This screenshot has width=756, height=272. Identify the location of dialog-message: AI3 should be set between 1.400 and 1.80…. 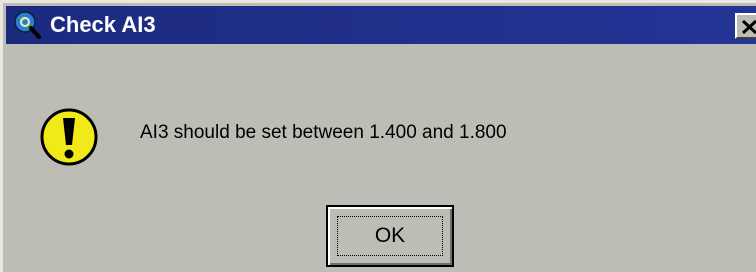
(323, 132).